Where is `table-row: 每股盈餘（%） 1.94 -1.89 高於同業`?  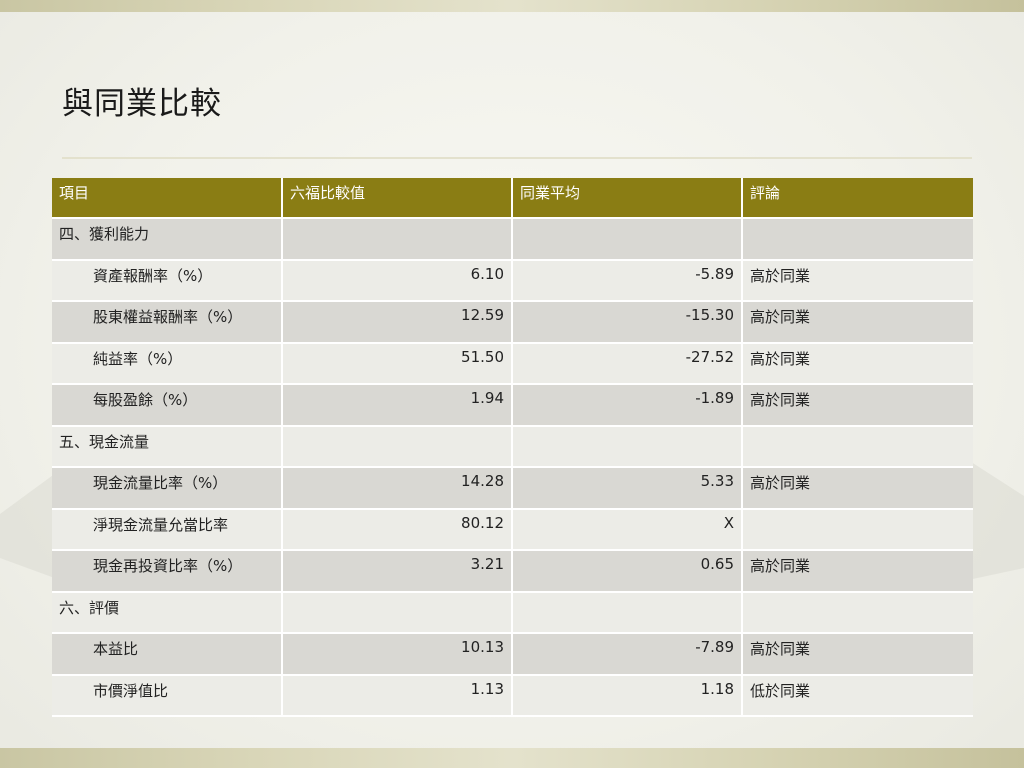
table-row: 每股盈餘（%） 1.94 -1.89 高於同業 is located at coordinates (512, 405).